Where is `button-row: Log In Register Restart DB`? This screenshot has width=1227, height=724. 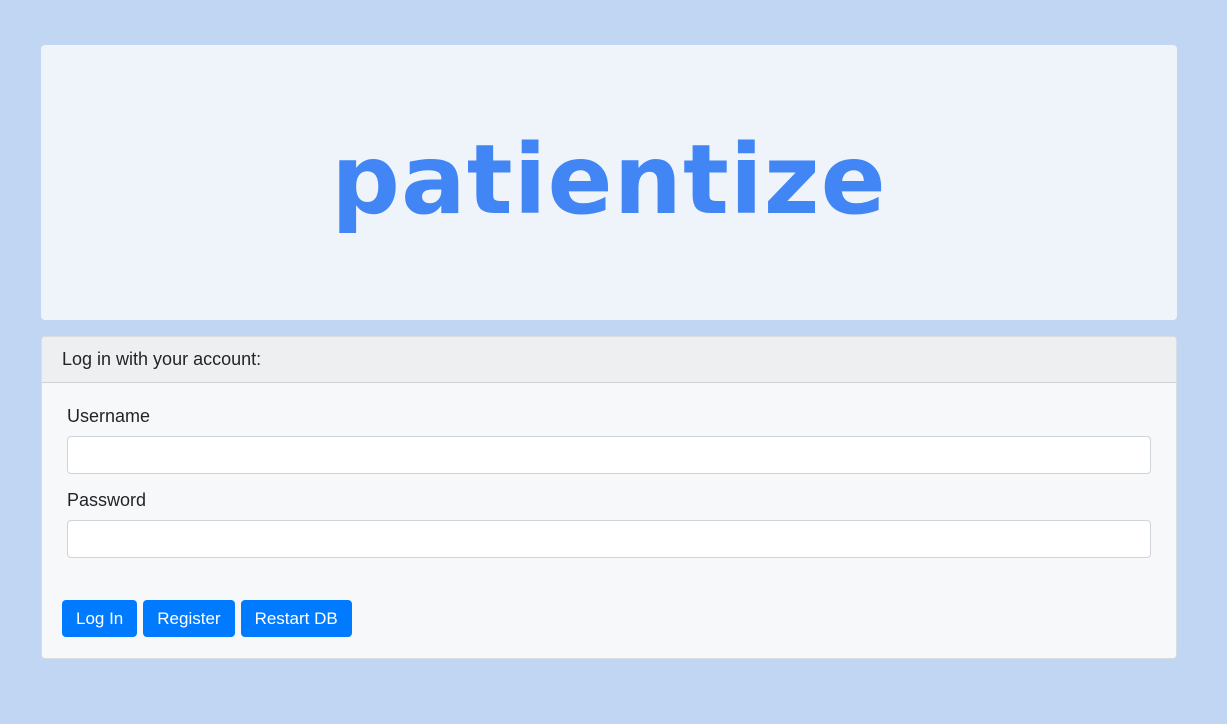 button-row: Log In Register Restart DB is located at coordinates (207, 618).